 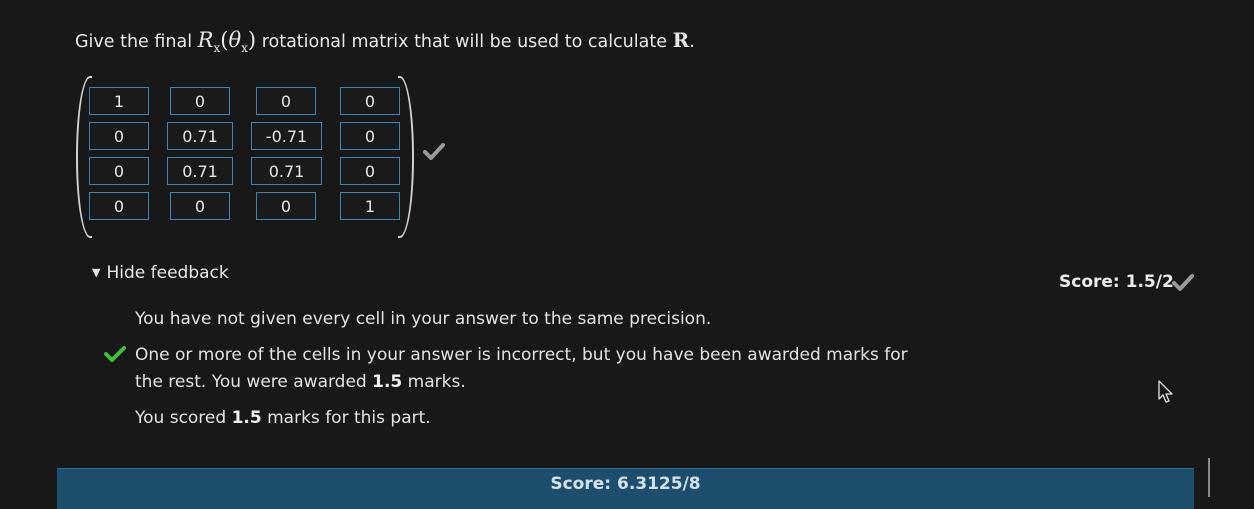 What do you see at coordinates (96, 272) in the screenshot?
I see `triangle-down-icon: ▼` at bounding box center [96, 272].